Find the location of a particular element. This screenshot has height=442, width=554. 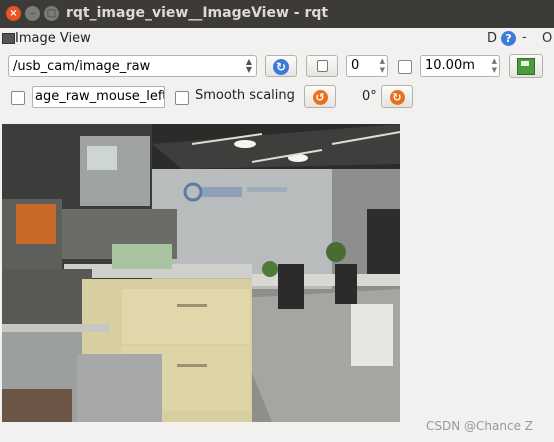

dynamic-range-checkbox is located at coordinates (405, 67).